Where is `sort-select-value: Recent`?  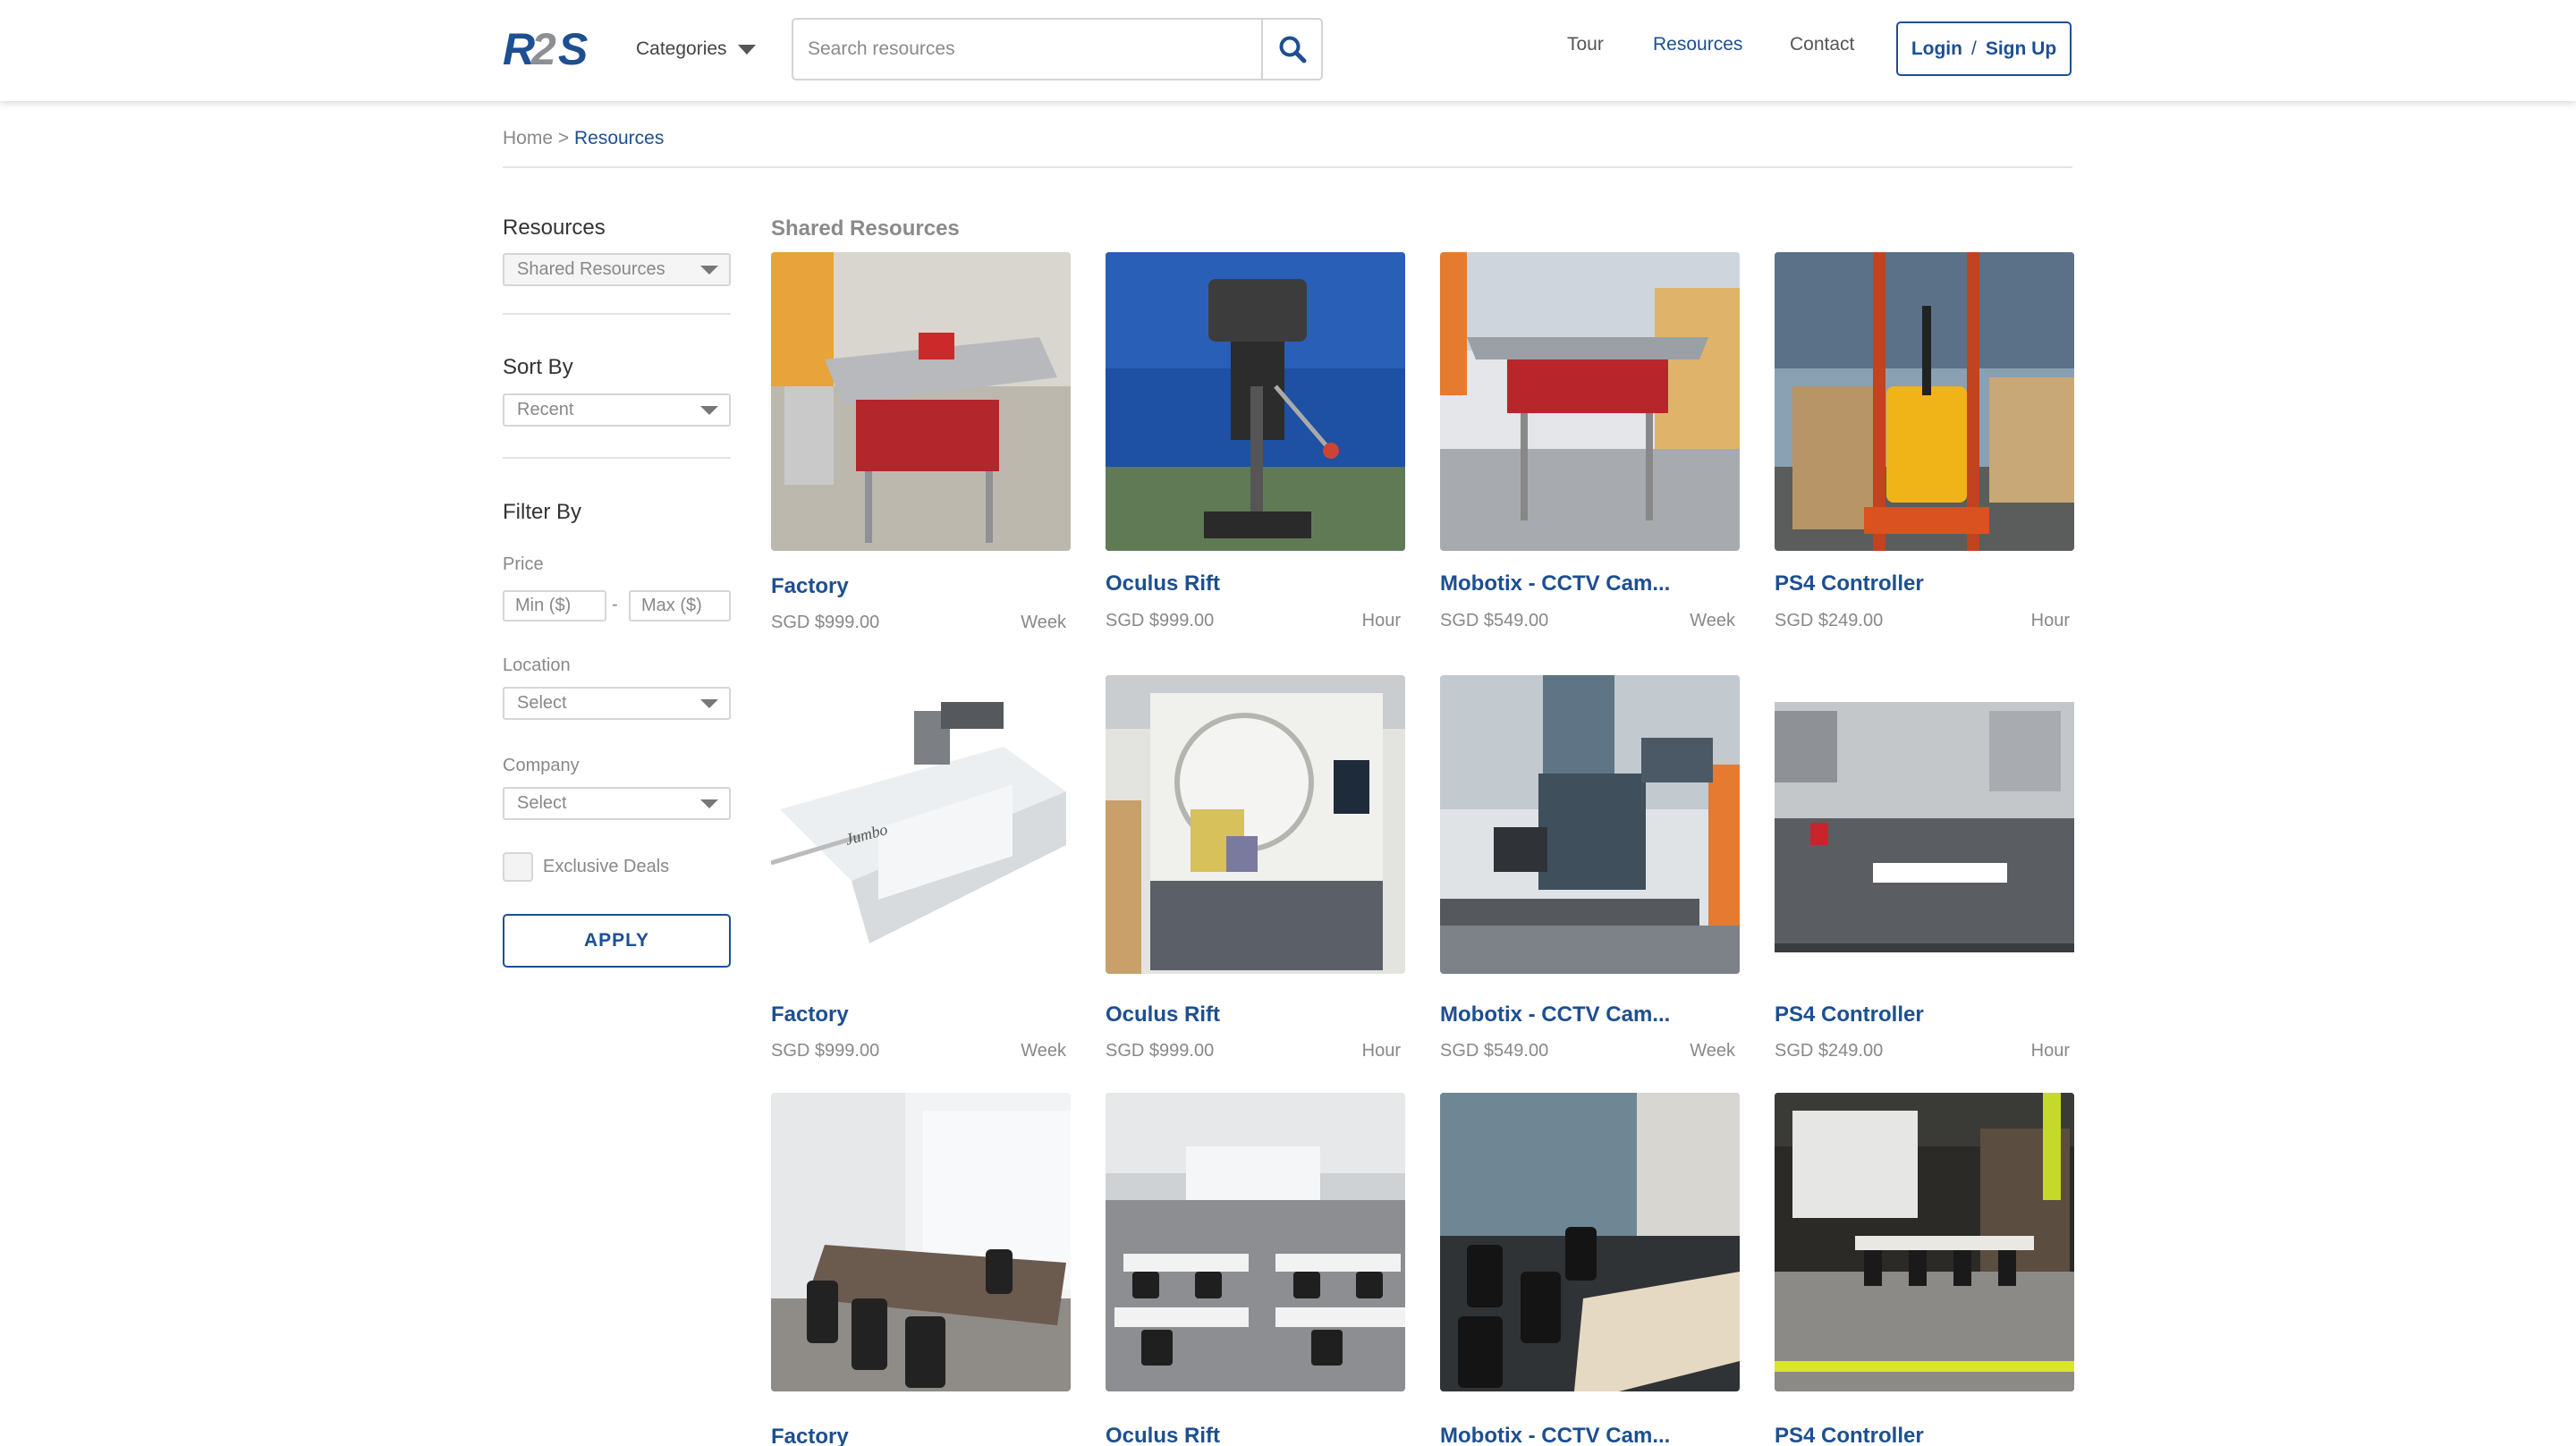
sort-select-value: Recent is located at coordinates (545, 409).